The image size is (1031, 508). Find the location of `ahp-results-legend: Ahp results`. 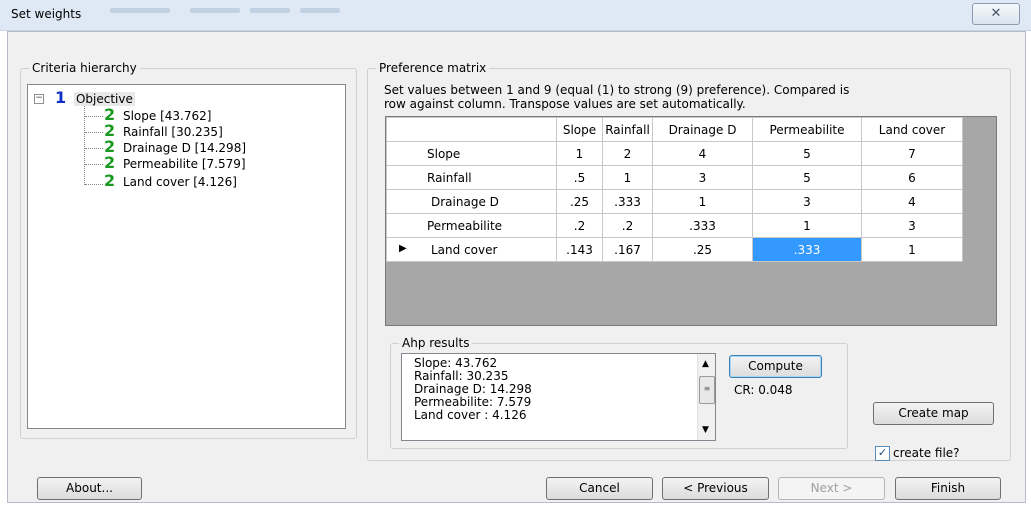

ahp-results-legend: Ahp results is located at coordinates (436, 343).